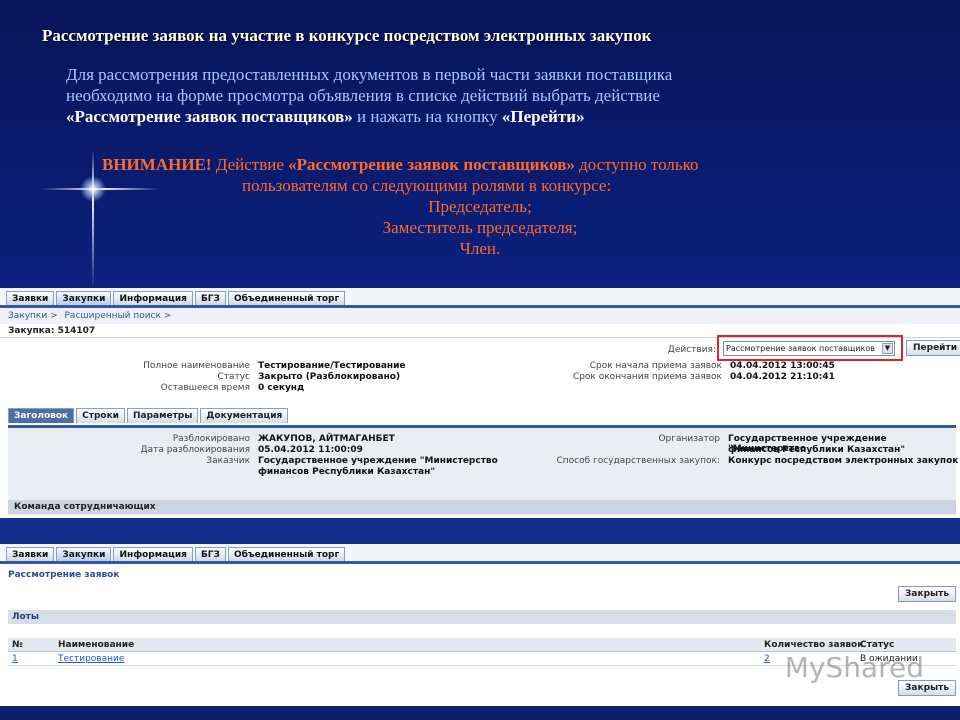  What do you see at coordinates (480, 206) in the screenshot?
I see `role-item: Председатель;` at bounding box center [480, 206].